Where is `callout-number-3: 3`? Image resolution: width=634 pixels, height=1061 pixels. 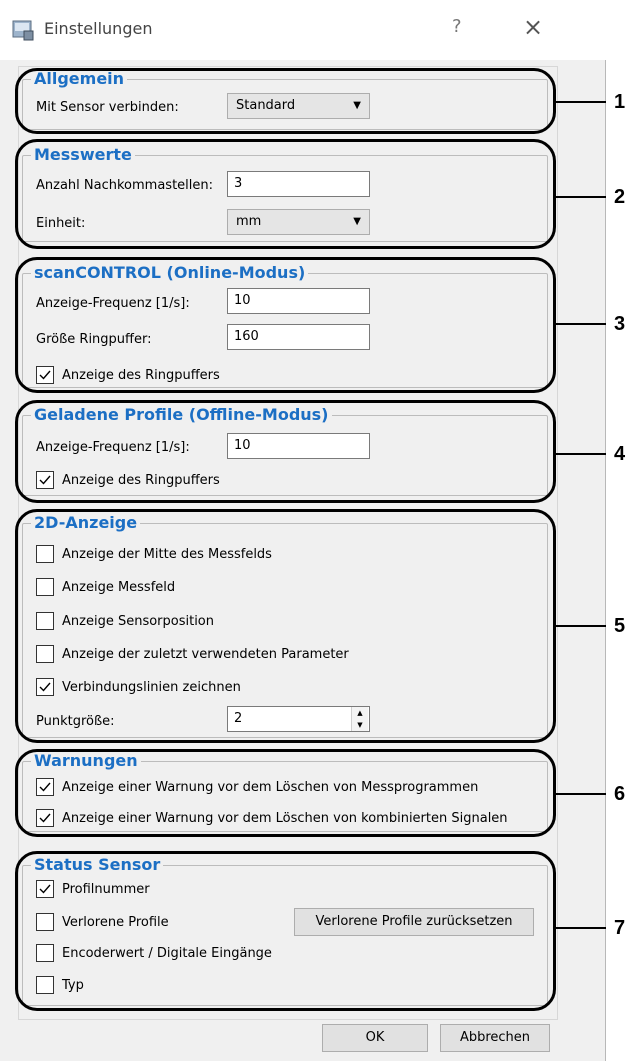
callout-number-3: 3 is located at coordinates (620, 324).